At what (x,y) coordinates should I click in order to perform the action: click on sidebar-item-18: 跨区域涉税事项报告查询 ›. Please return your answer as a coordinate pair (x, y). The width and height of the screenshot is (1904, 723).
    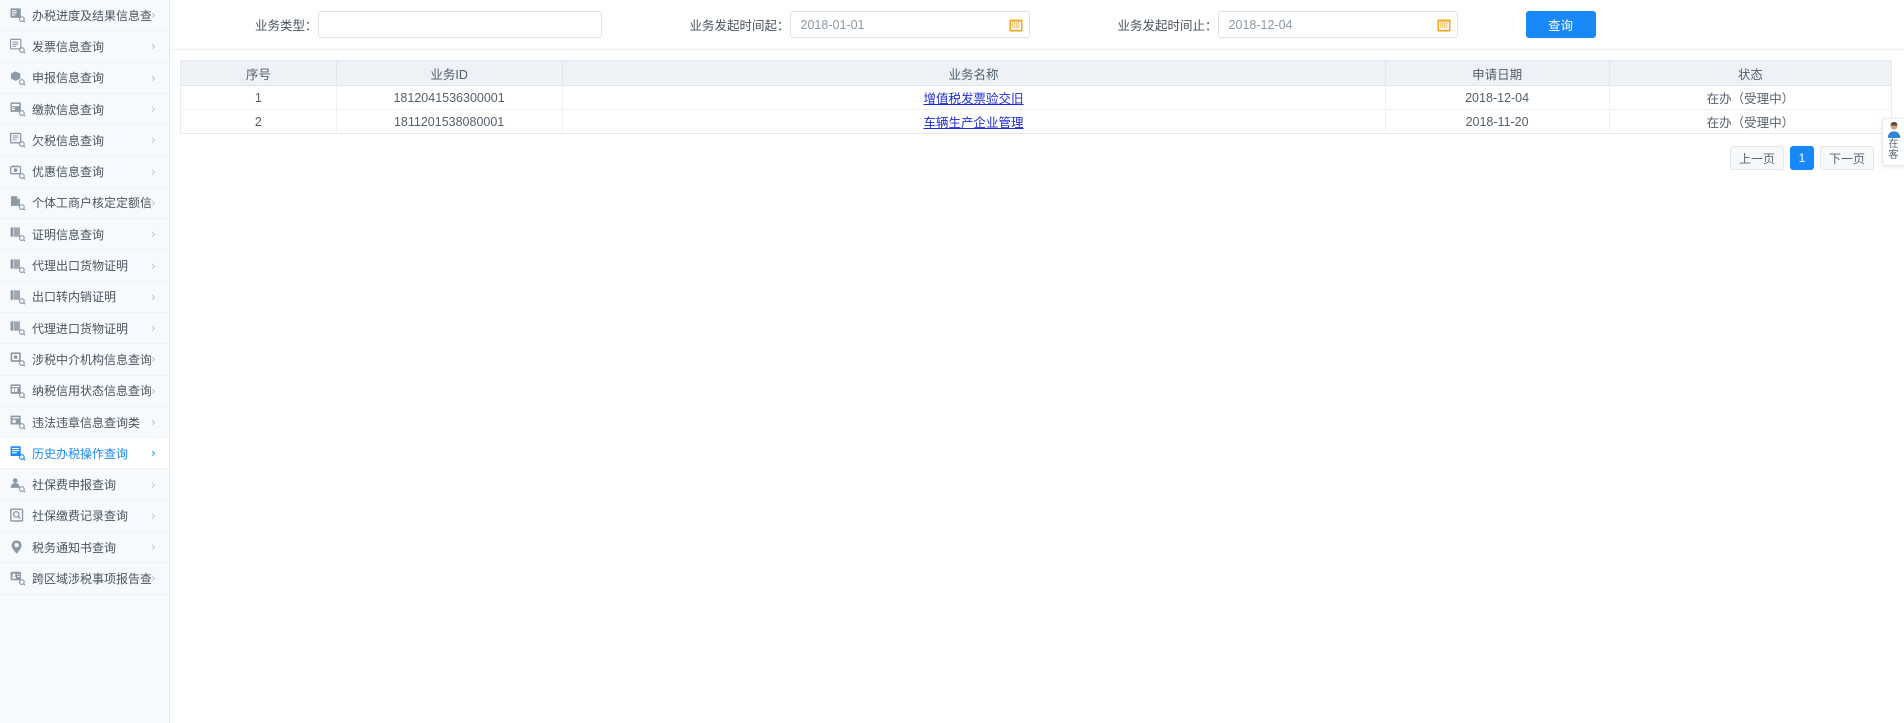
    Looking at the image, I should click on (84, 579).